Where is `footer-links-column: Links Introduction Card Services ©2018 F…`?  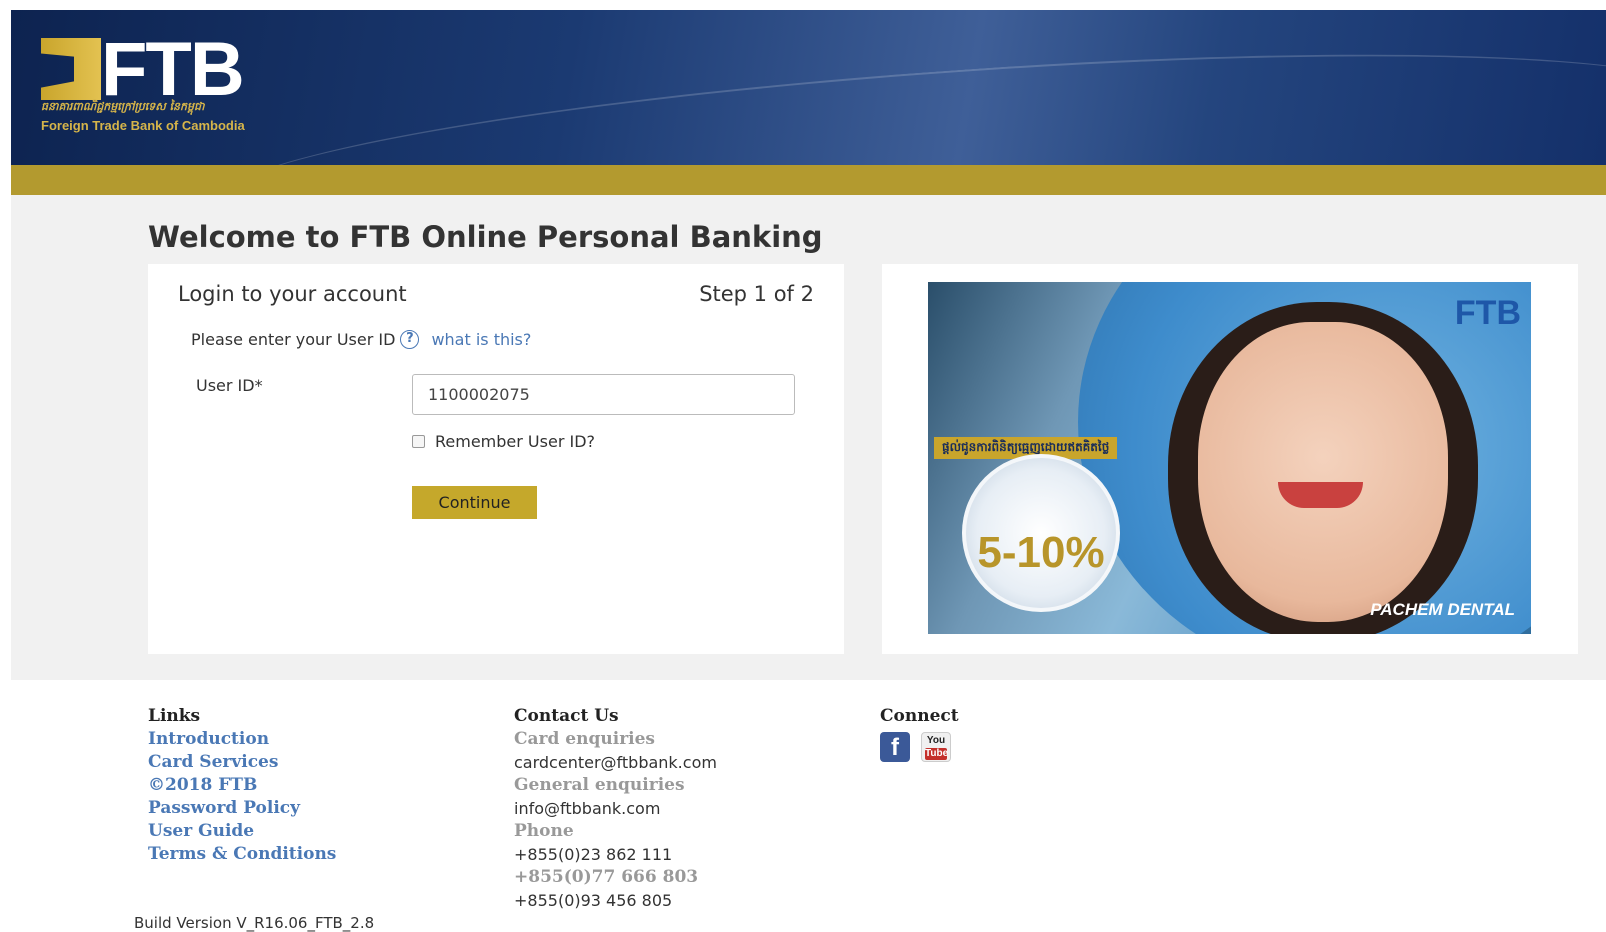 footer-links-column: Links Introduction Card Services ©2018 F… is located at coordinates (242, 785).